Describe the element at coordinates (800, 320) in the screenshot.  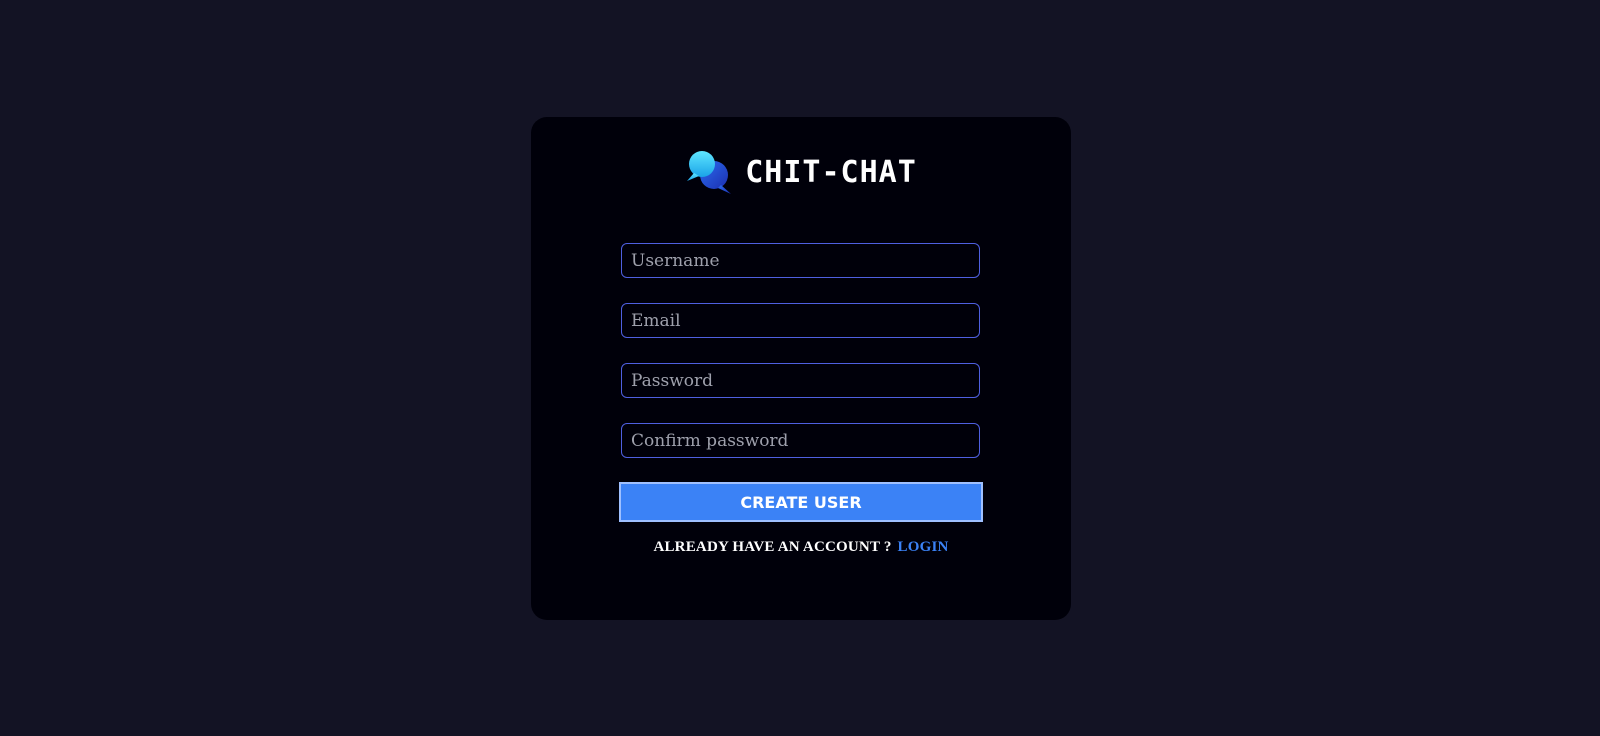
I see `email-input` at that location.